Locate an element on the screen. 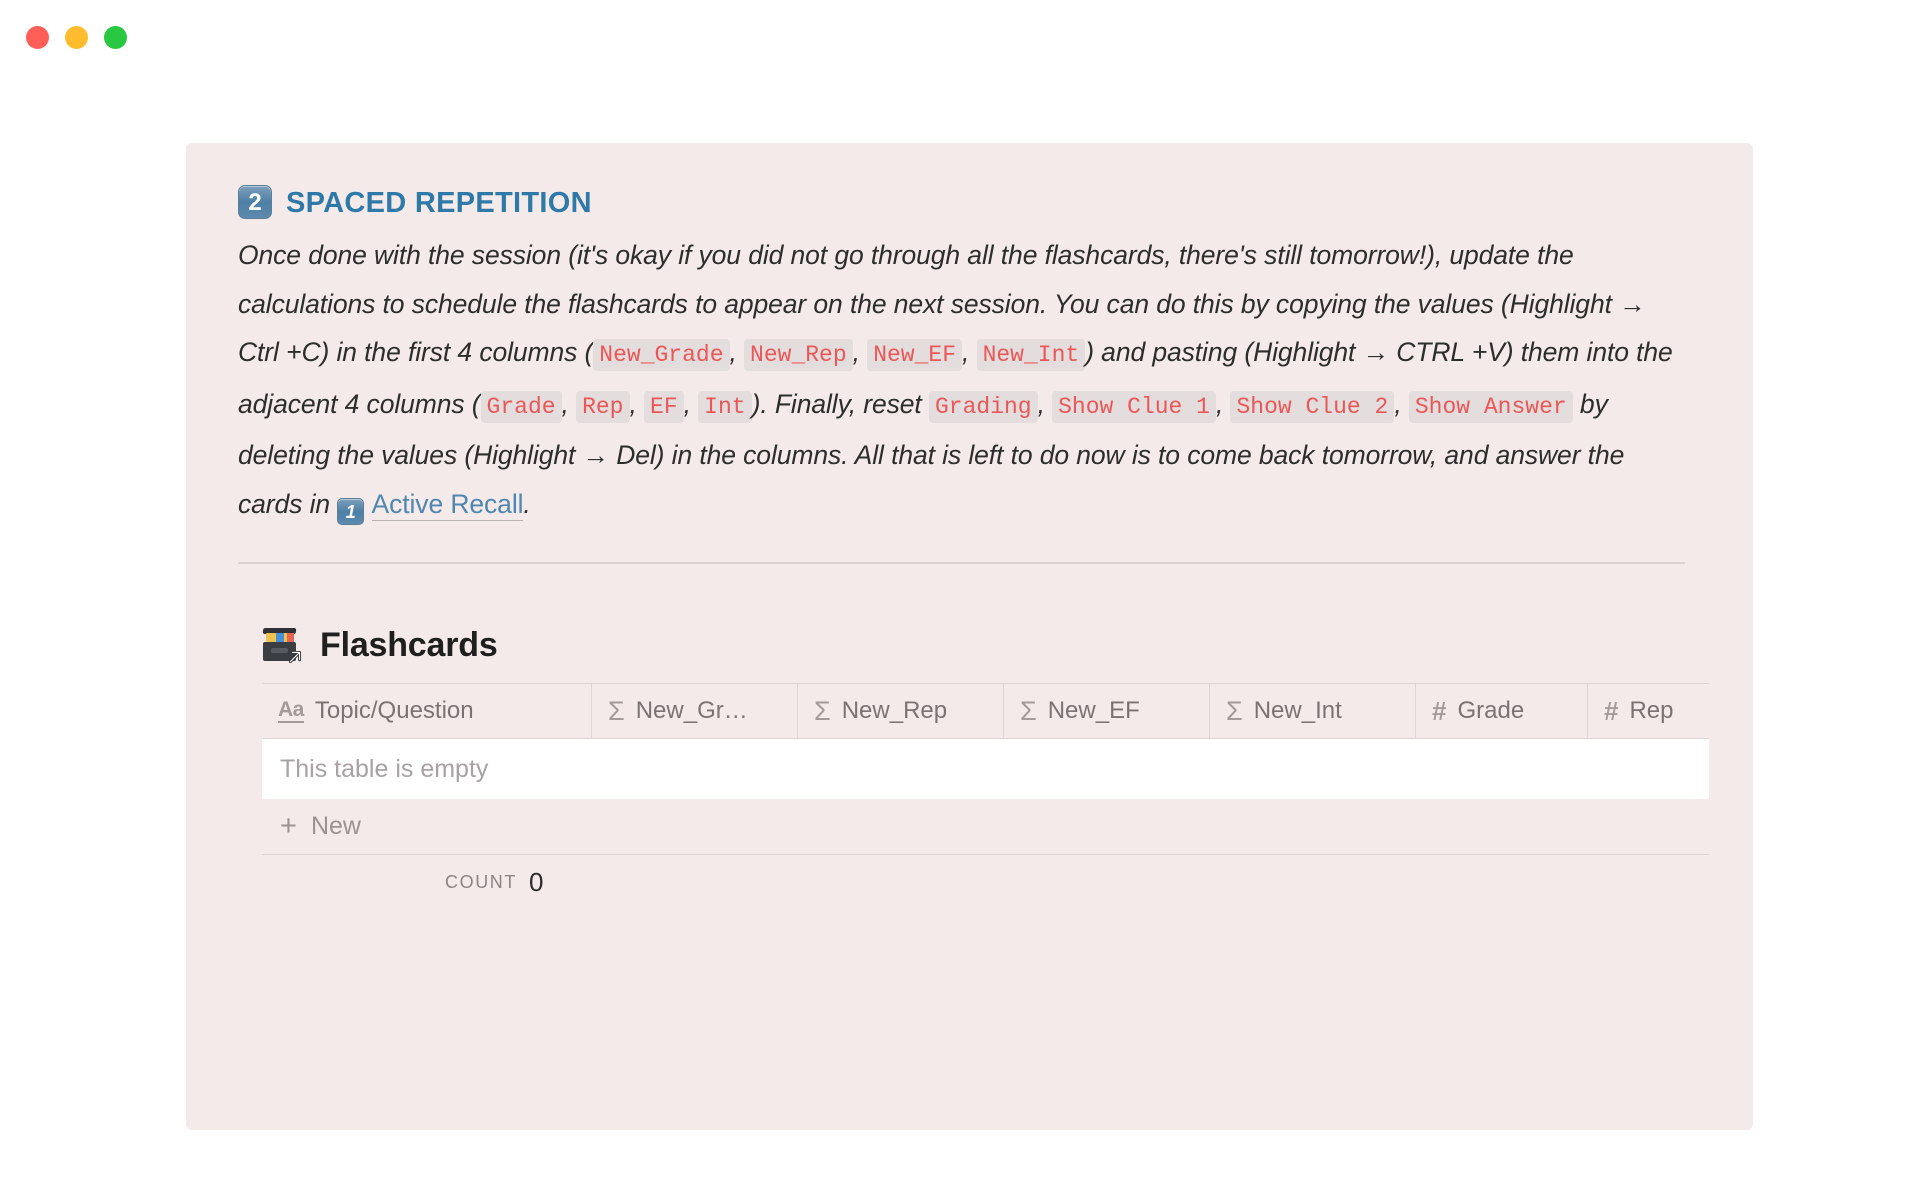 The height and width of the screenshot is (1200, 1920). column-header-label: Grade is located at coordinates (1491, 710).